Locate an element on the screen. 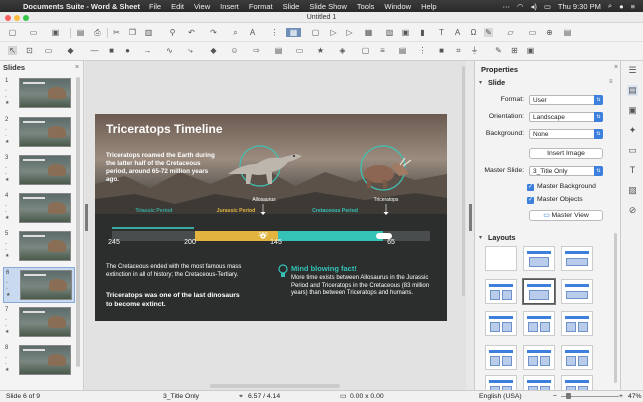  slides-scrollbar is located at coordinates (78, 222).